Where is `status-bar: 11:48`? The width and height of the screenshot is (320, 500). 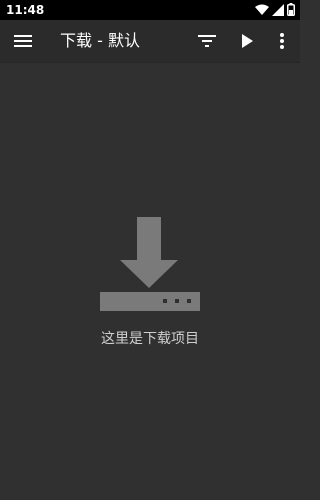
status-bar: 11:48 is located at coordinates (150, 10).